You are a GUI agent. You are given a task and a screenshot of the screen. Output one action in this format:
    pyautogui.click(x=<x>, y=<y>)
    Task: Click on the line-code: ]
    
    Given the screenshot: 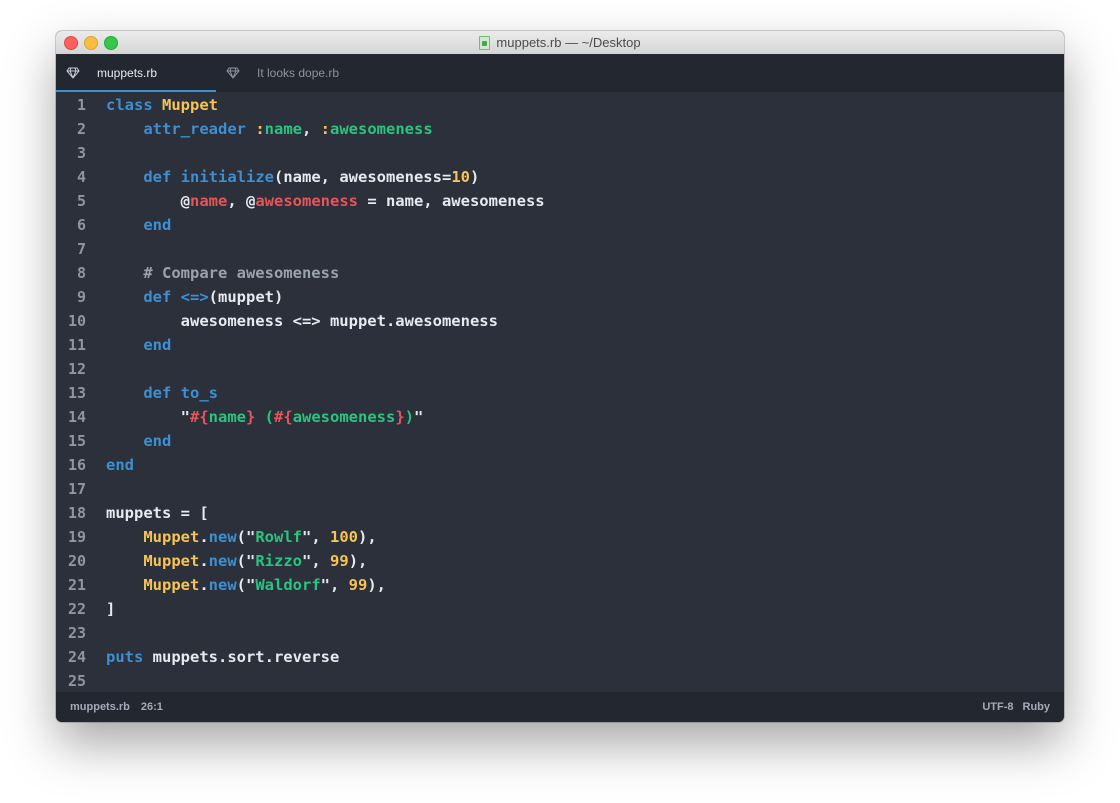 What is the action you would take?
    pyautogui.click(x=110, y=609)
    